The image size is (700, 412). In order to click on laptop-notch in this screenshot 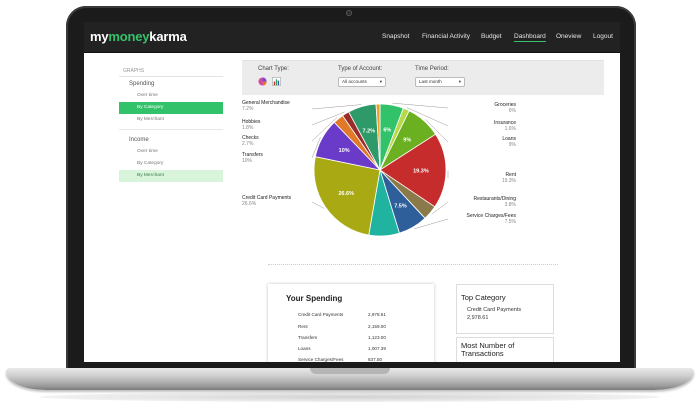, I will do `click(350, 371)`.